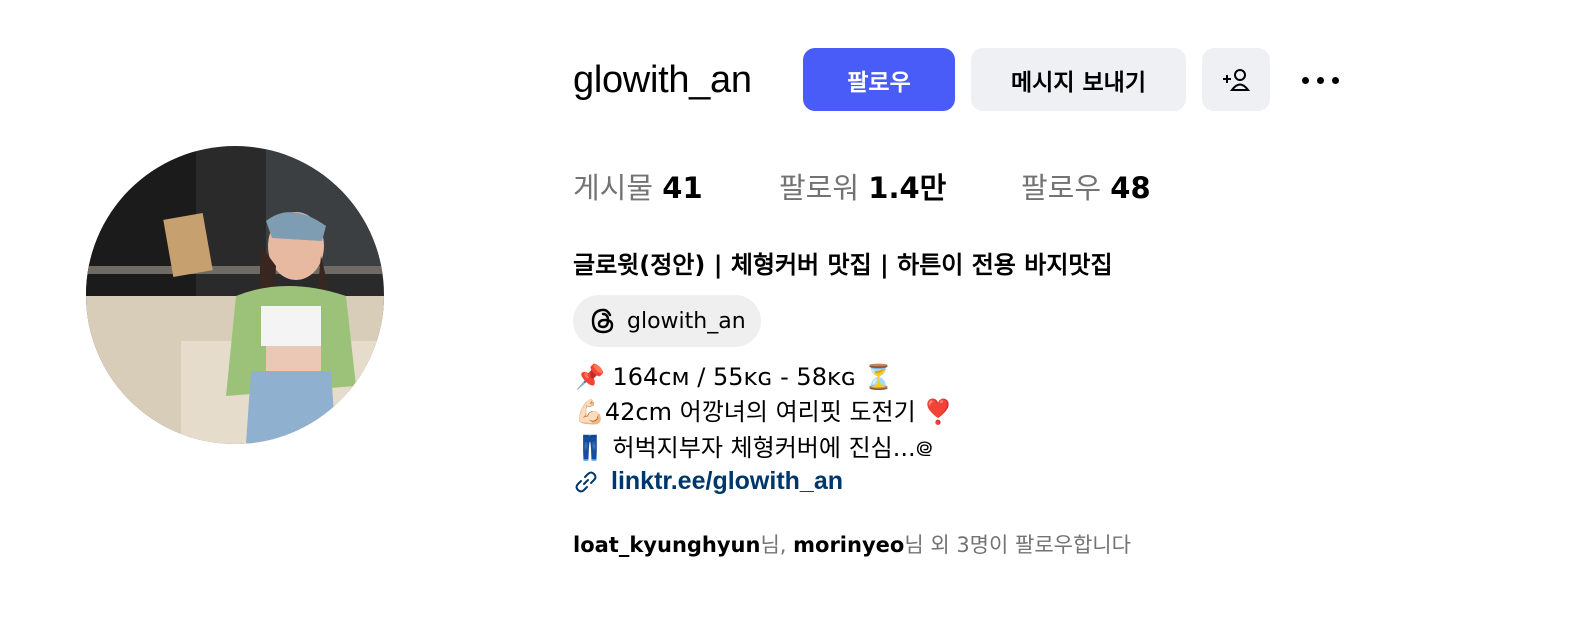  I want to click on following-count: 팔로우 48, so click(1086, 188).